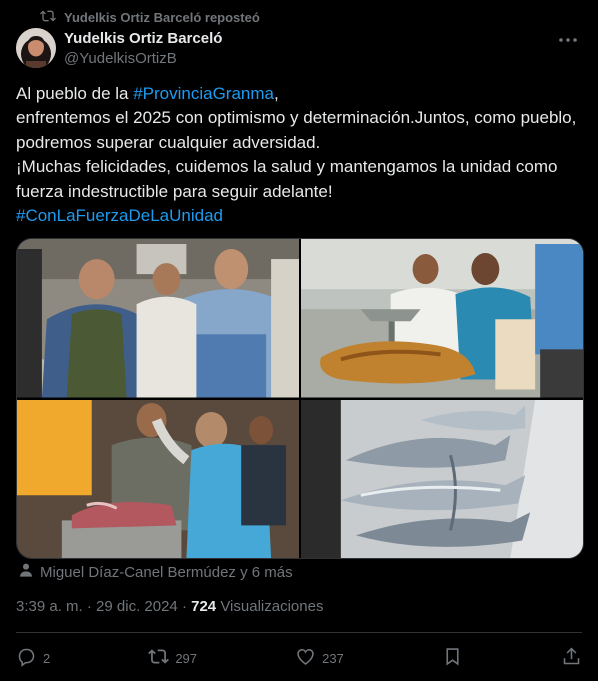 The height and width of the screenshot is (681, 598). What do you see at coordinates (568, 40) in the screenshot?
I see `more-options-icon` at bounding box center [568, 40].